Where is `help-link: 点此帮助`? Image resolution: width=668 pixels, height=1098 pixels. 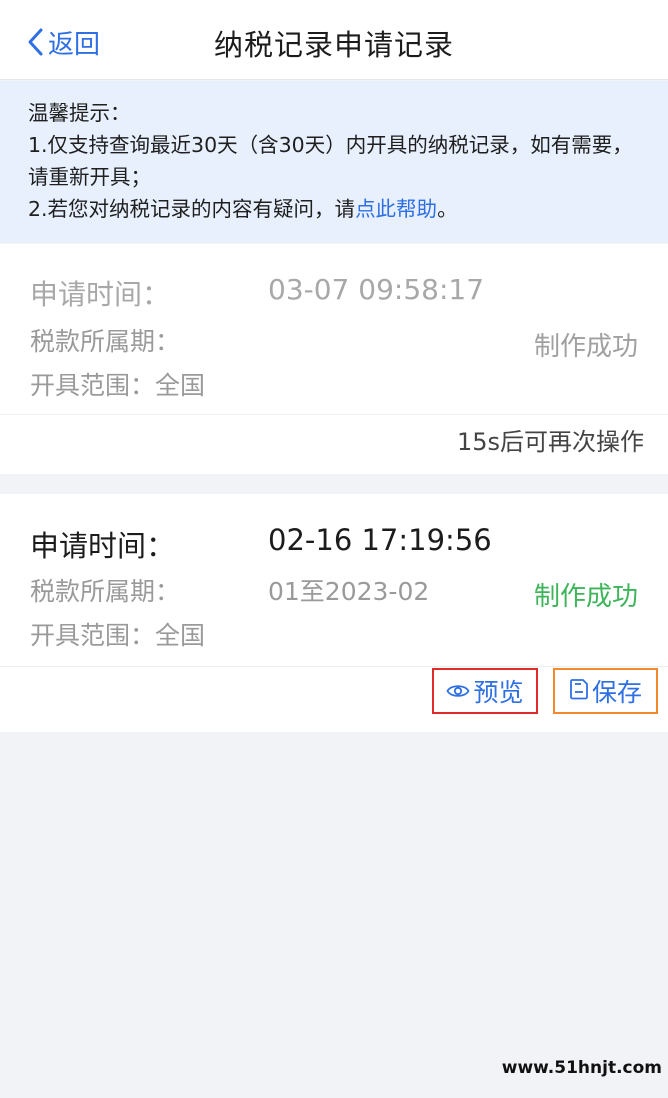 help-link: 点此帮助 is located at coordinates (396, 209).